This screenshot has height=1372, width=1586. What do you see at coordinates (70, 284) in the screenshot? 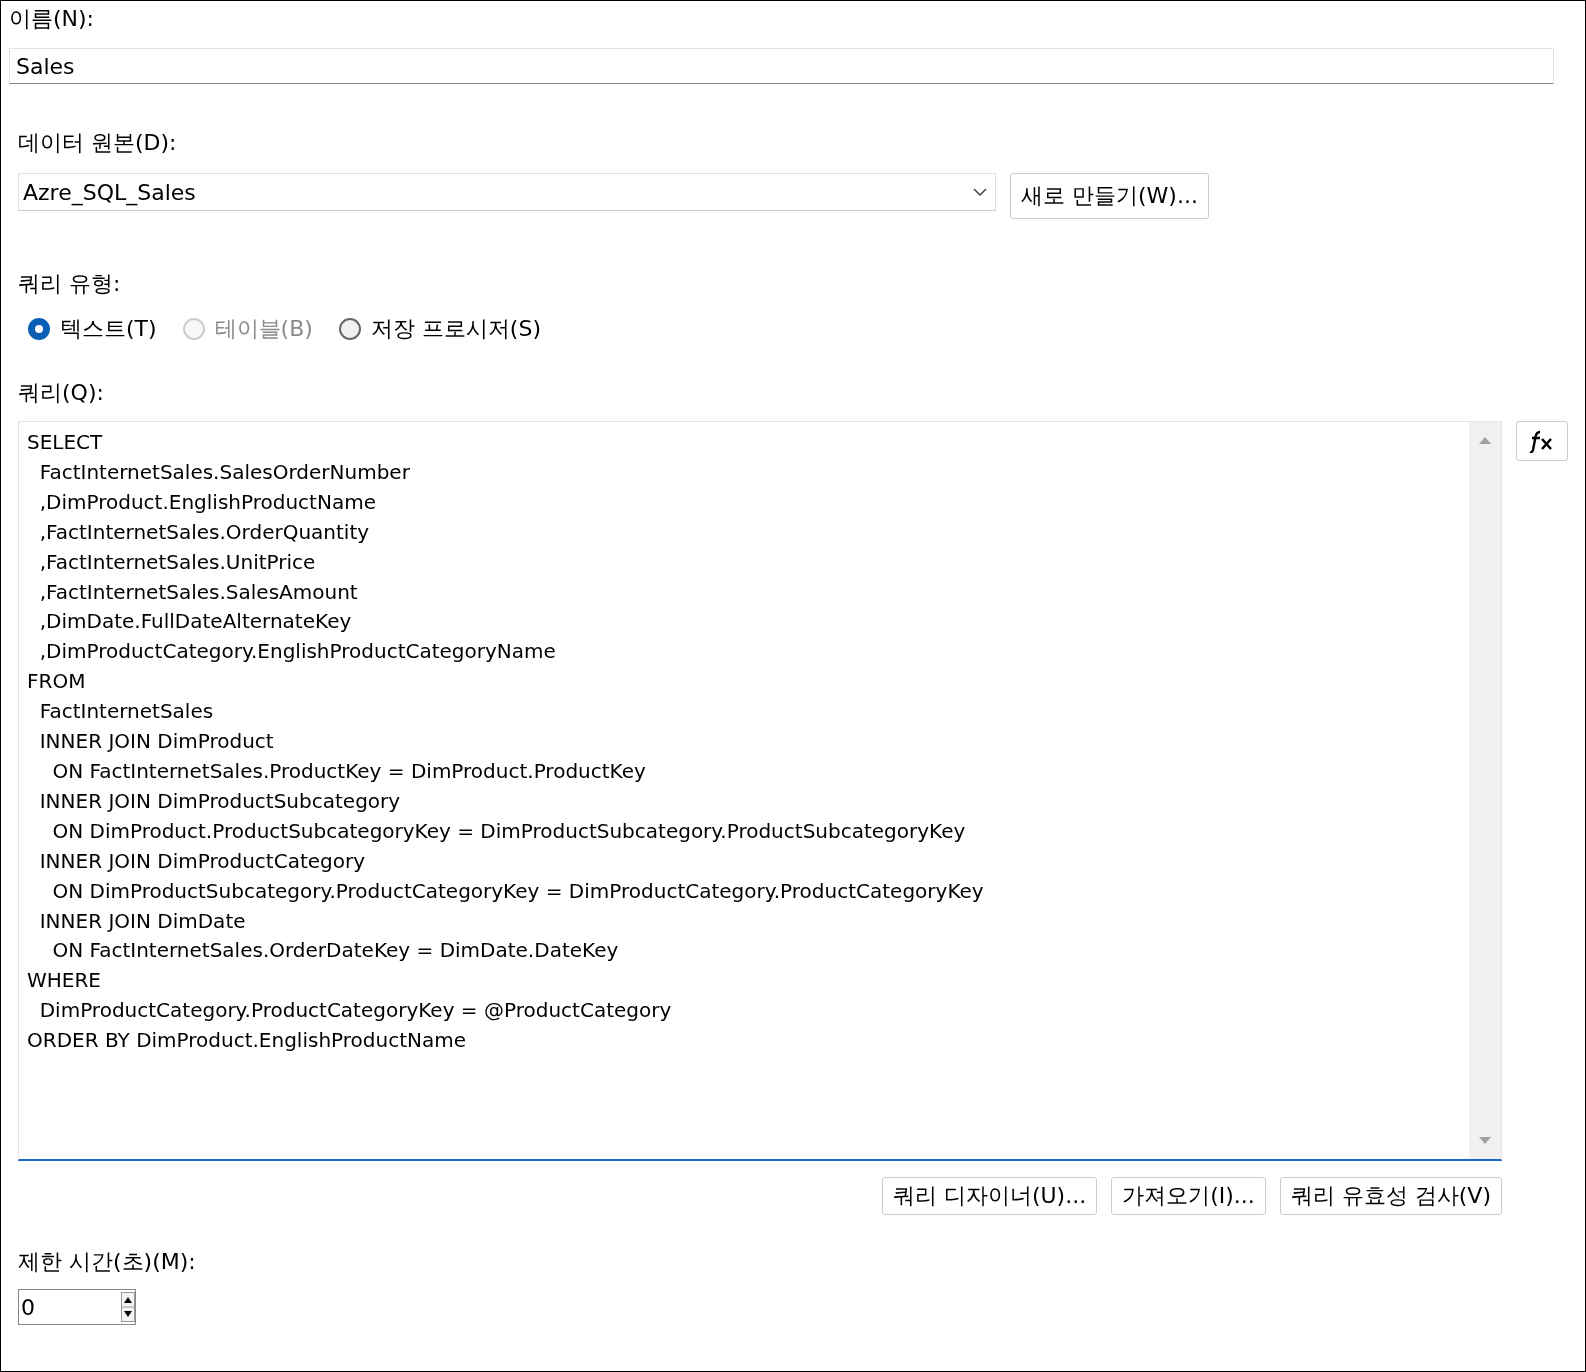
I see `field-label: 쿼리 유형:` at bounding box center [70, 284].